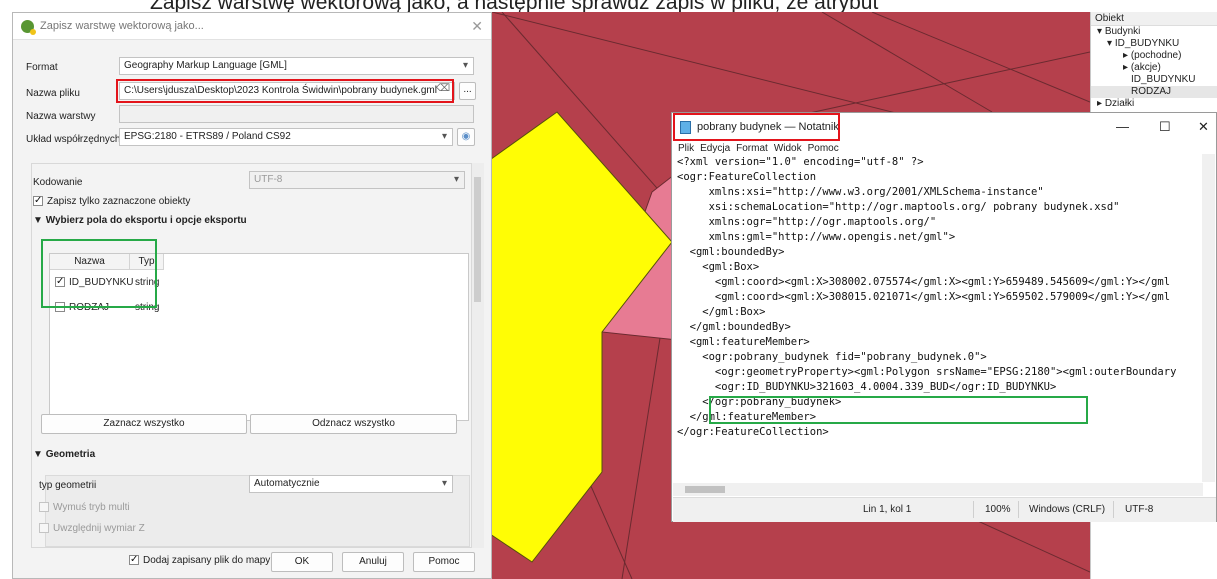  Describe the element at coordinates (1139, 509) in the screenshot. I see `file-encoding: UTF-8` at that location.